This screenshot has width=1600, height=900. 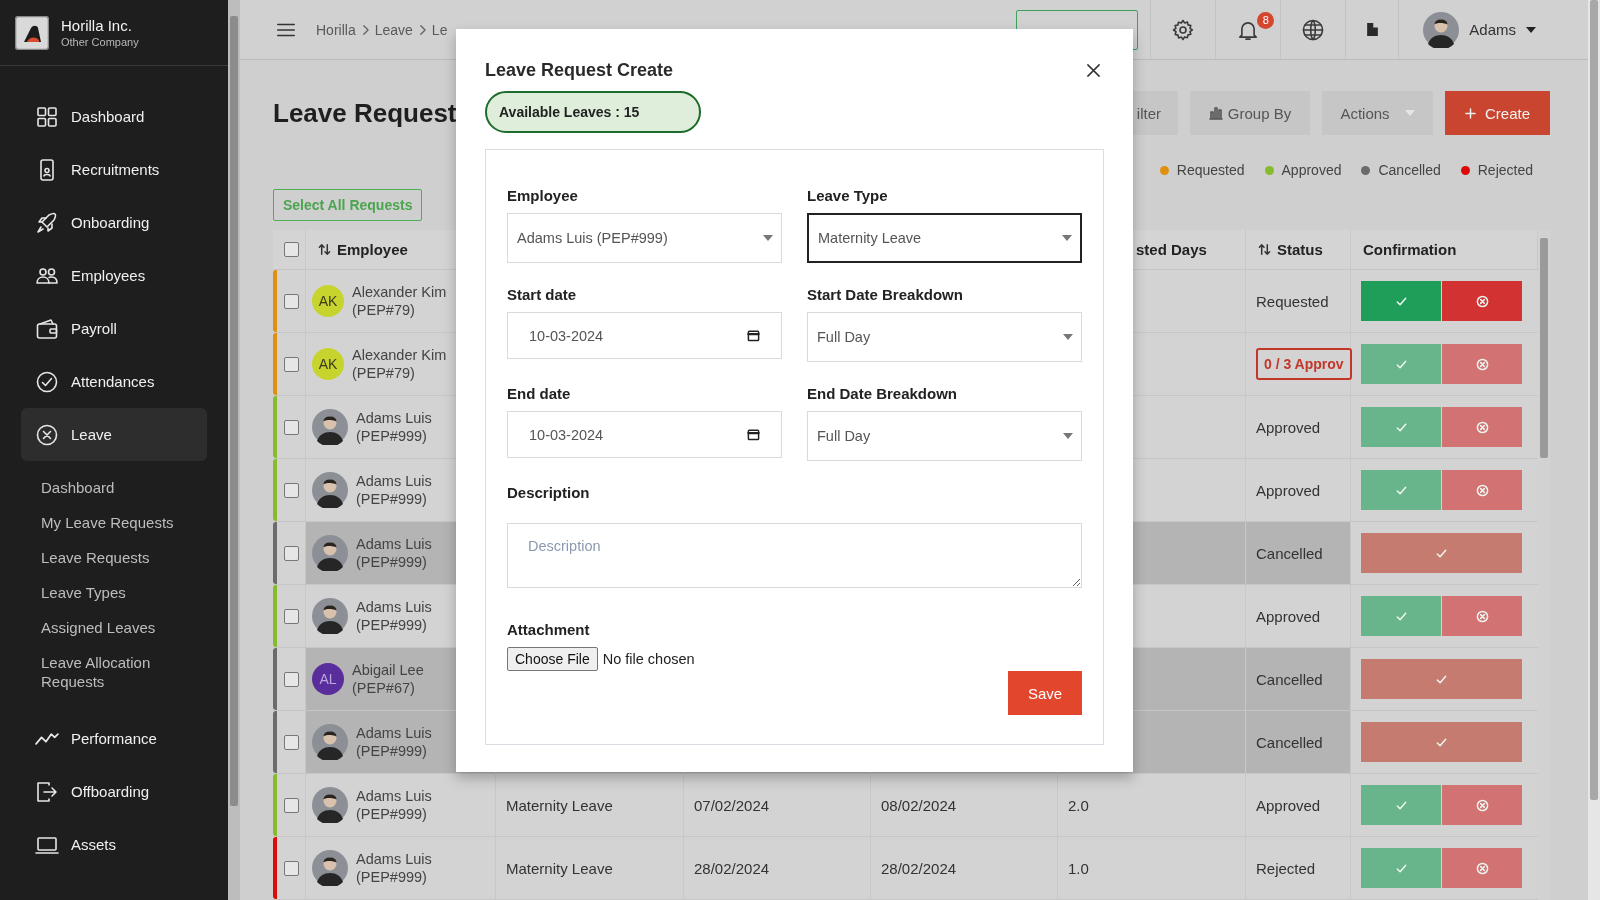 What do you see at coordinates (1183, 29) in the screenshot?
I see `settings-icon` at bounding box center [1183, 29].